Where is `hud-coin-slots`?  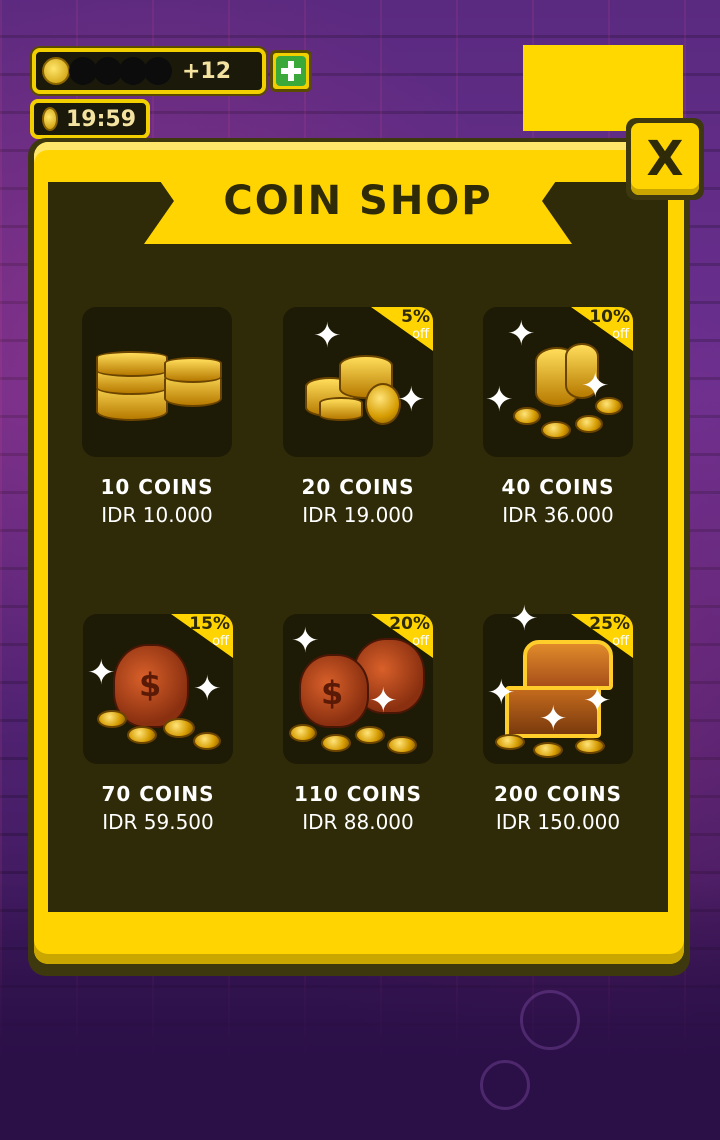 hud-coin-slots is located at coordinates (120, 71).